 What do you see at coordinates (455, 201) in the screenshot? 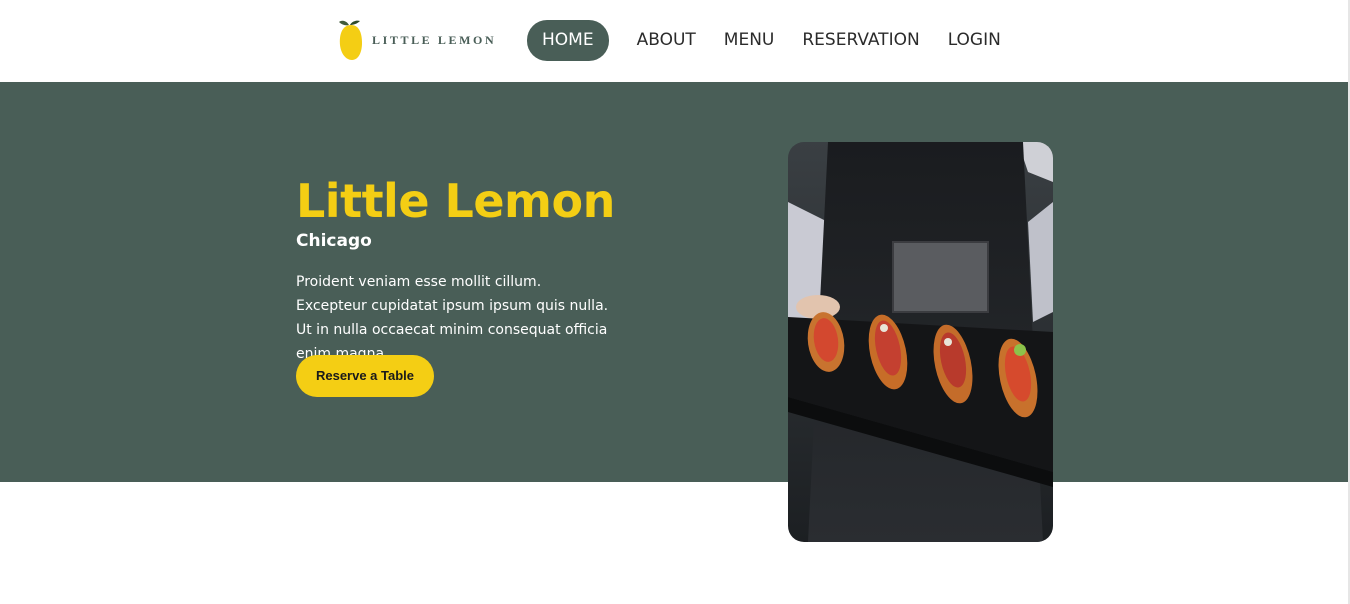
I see `hero-title: Little Lemon` at bounding box center [455, 201].